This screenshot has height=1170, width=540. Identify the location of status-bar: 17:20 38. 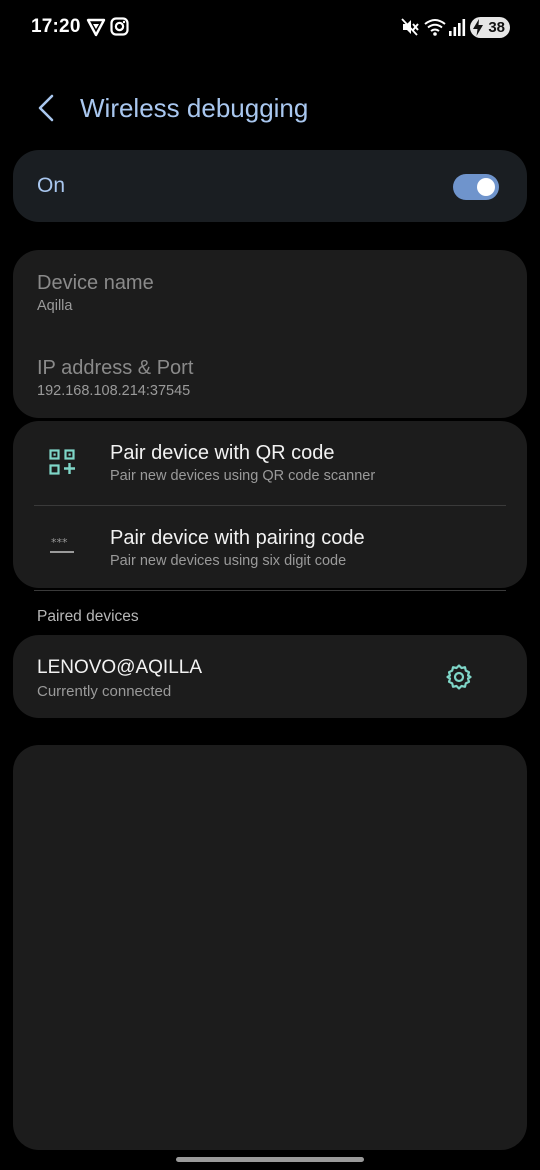
(270, 28).